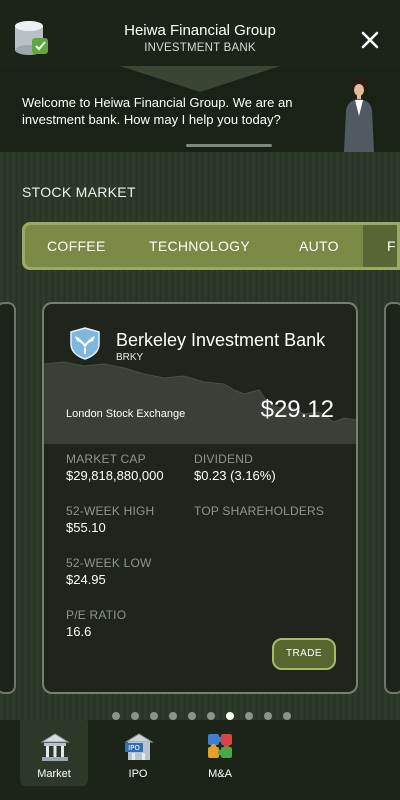  I want to click on stock-price: $29.12, so click(297, 409).